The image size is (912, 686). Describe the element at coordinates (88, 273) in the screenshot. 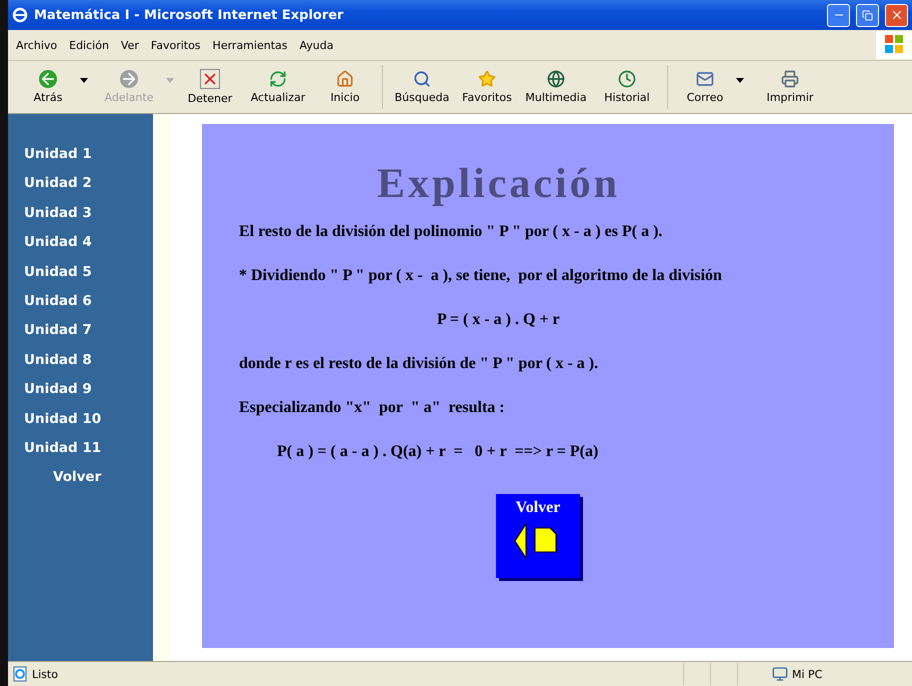

I see `sidebar-link: Unidad 5` at that location.